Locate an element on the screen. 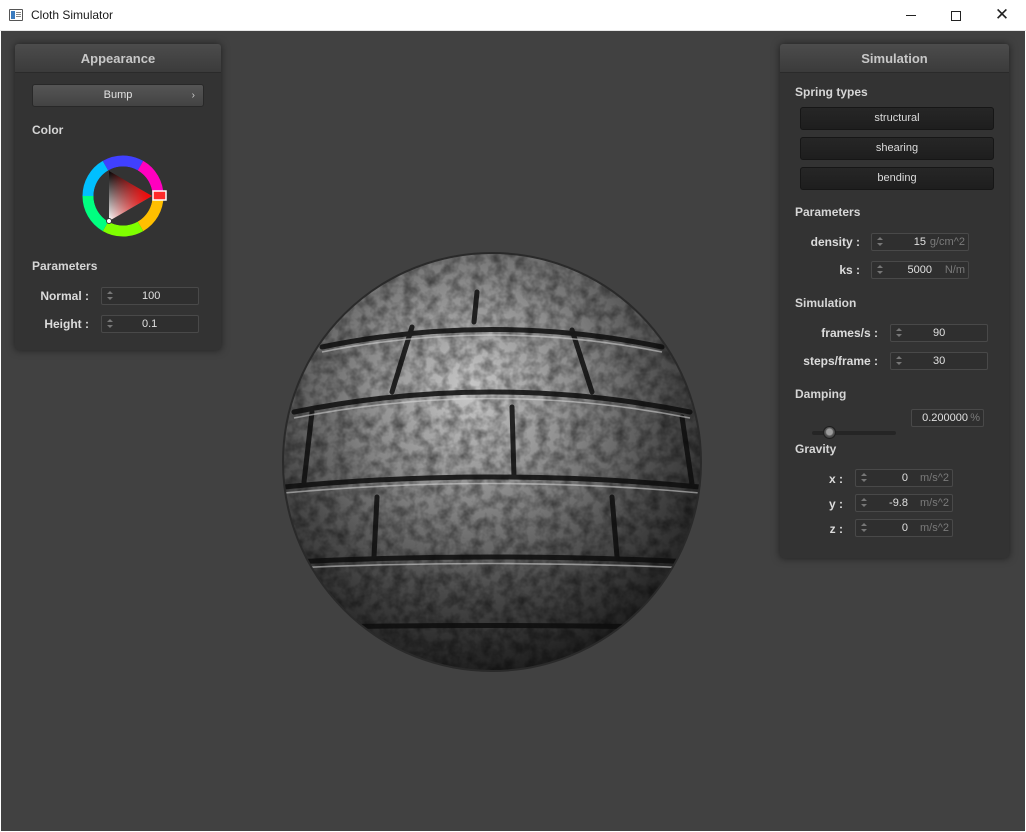 This screenshot has width=1026, height=832. ks-input: 5000 N/m is located at coordinates (920, 270).